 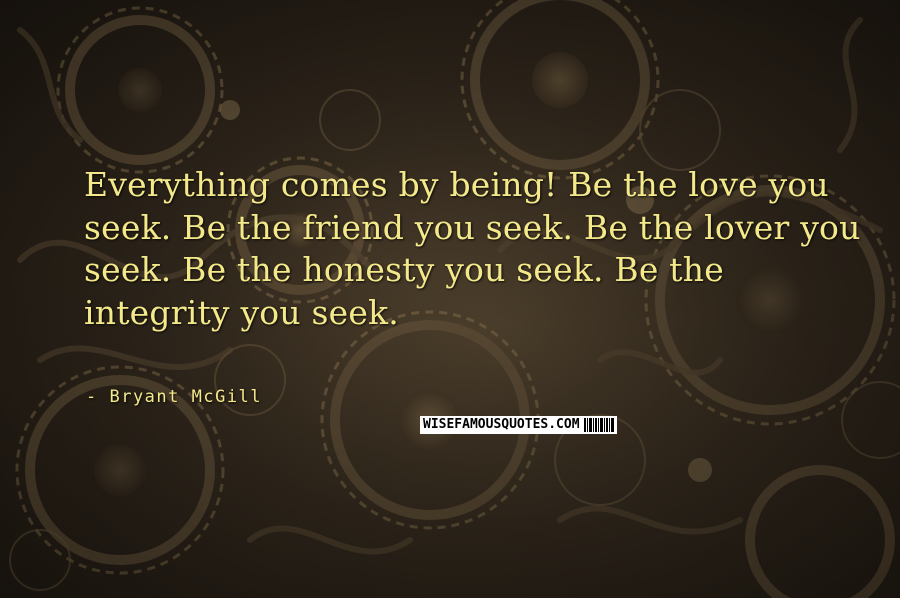 I want to click on watermark-text: WISEFAMOUSQUOTES.COM, so click(x=501, y=424).